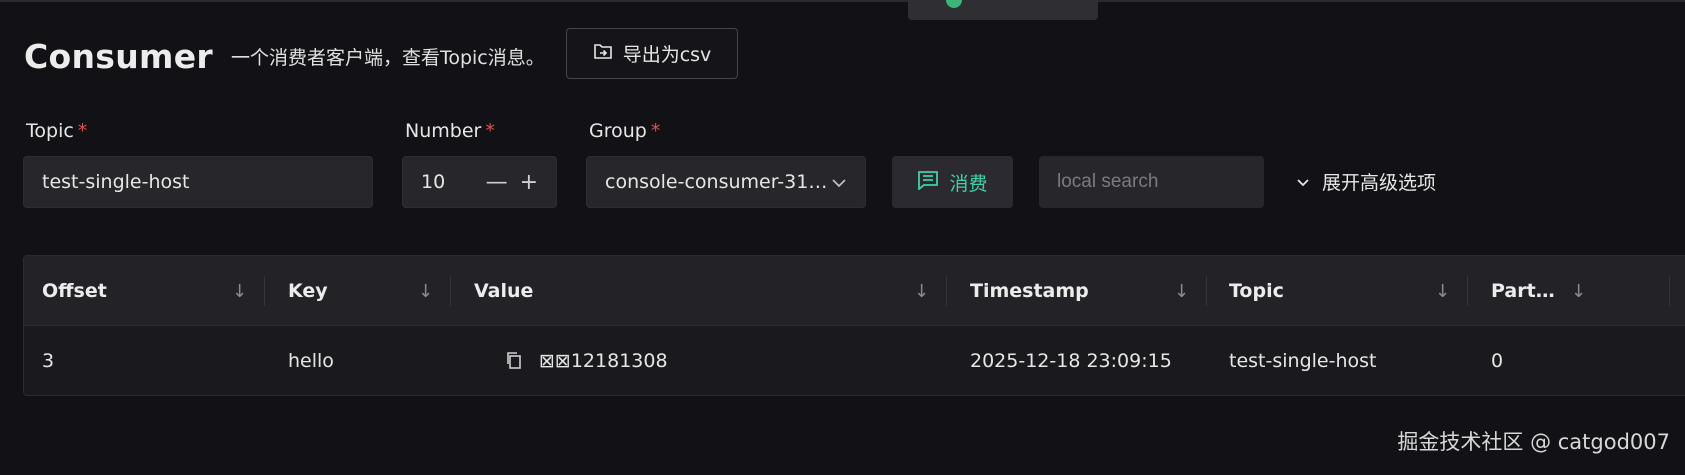 The height and width of the screenshot is (475, 1685). Describe the element at coordinates (1303, 361) in the screenshot. I see `cell-topic: test-single-host` at that location.